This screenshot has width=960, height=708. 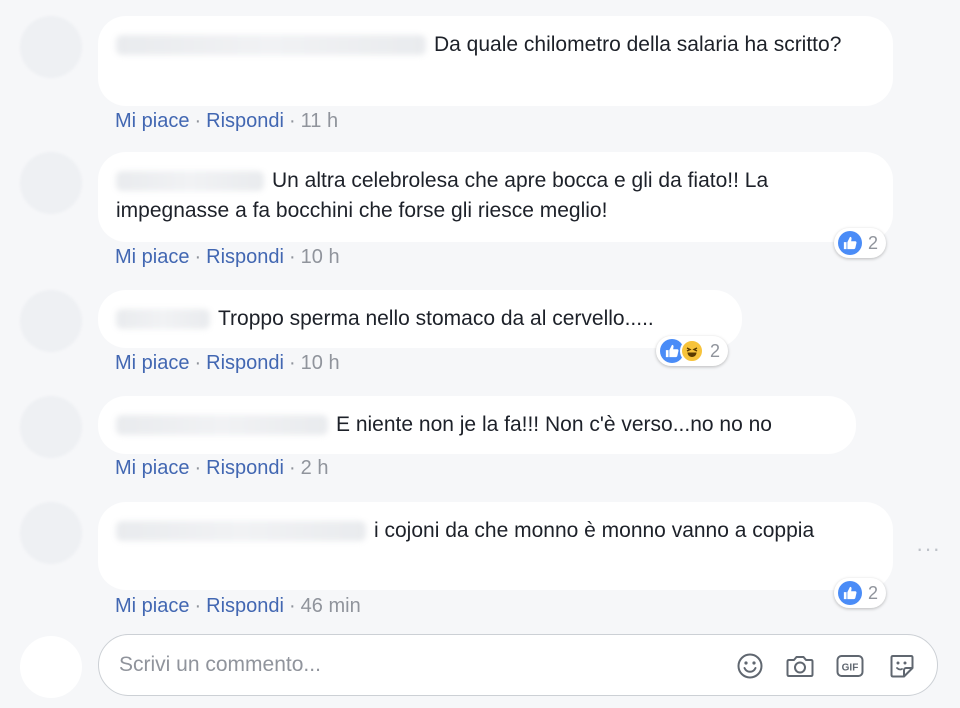 I want to click on comment-actions: Mi piace · Rispondi · 2 h, so click(x=221, y=468).